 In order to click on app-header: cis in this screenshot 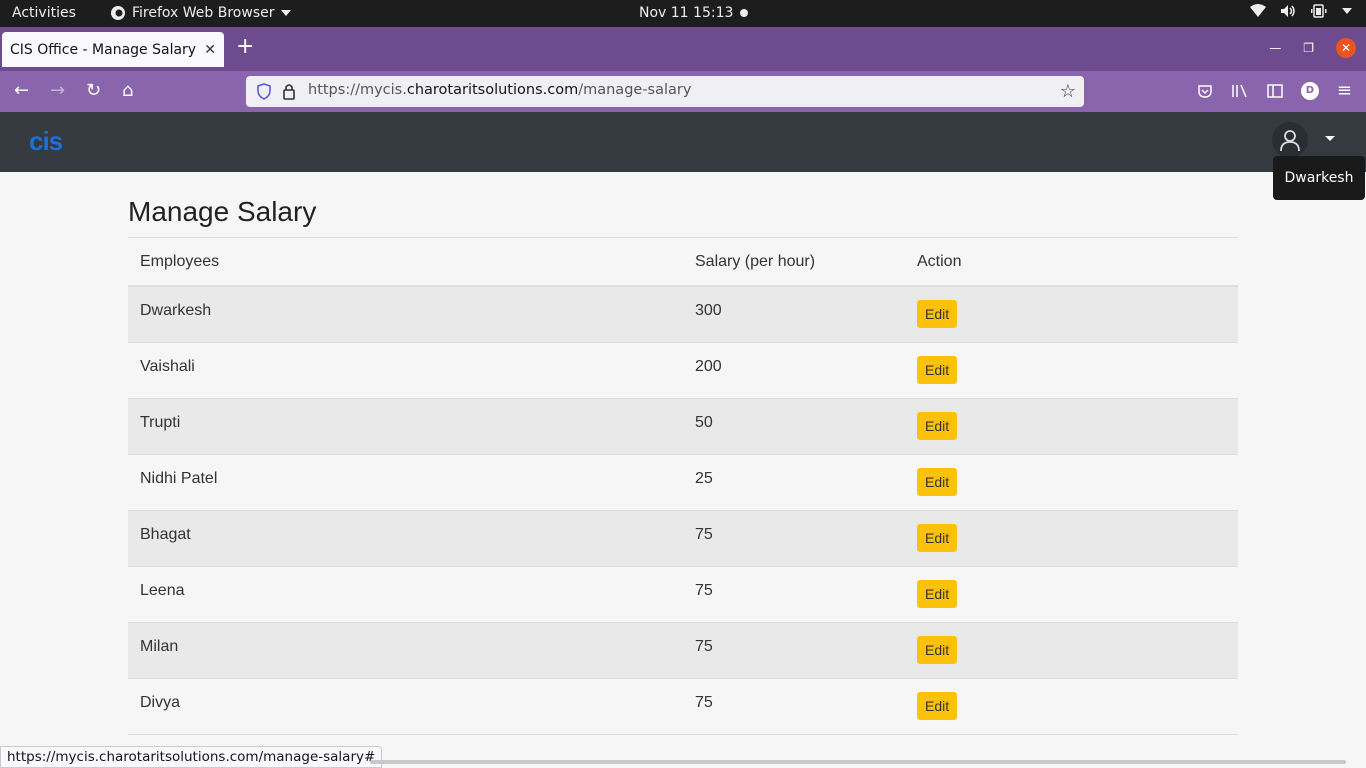, I will do `click(683, 142)`.